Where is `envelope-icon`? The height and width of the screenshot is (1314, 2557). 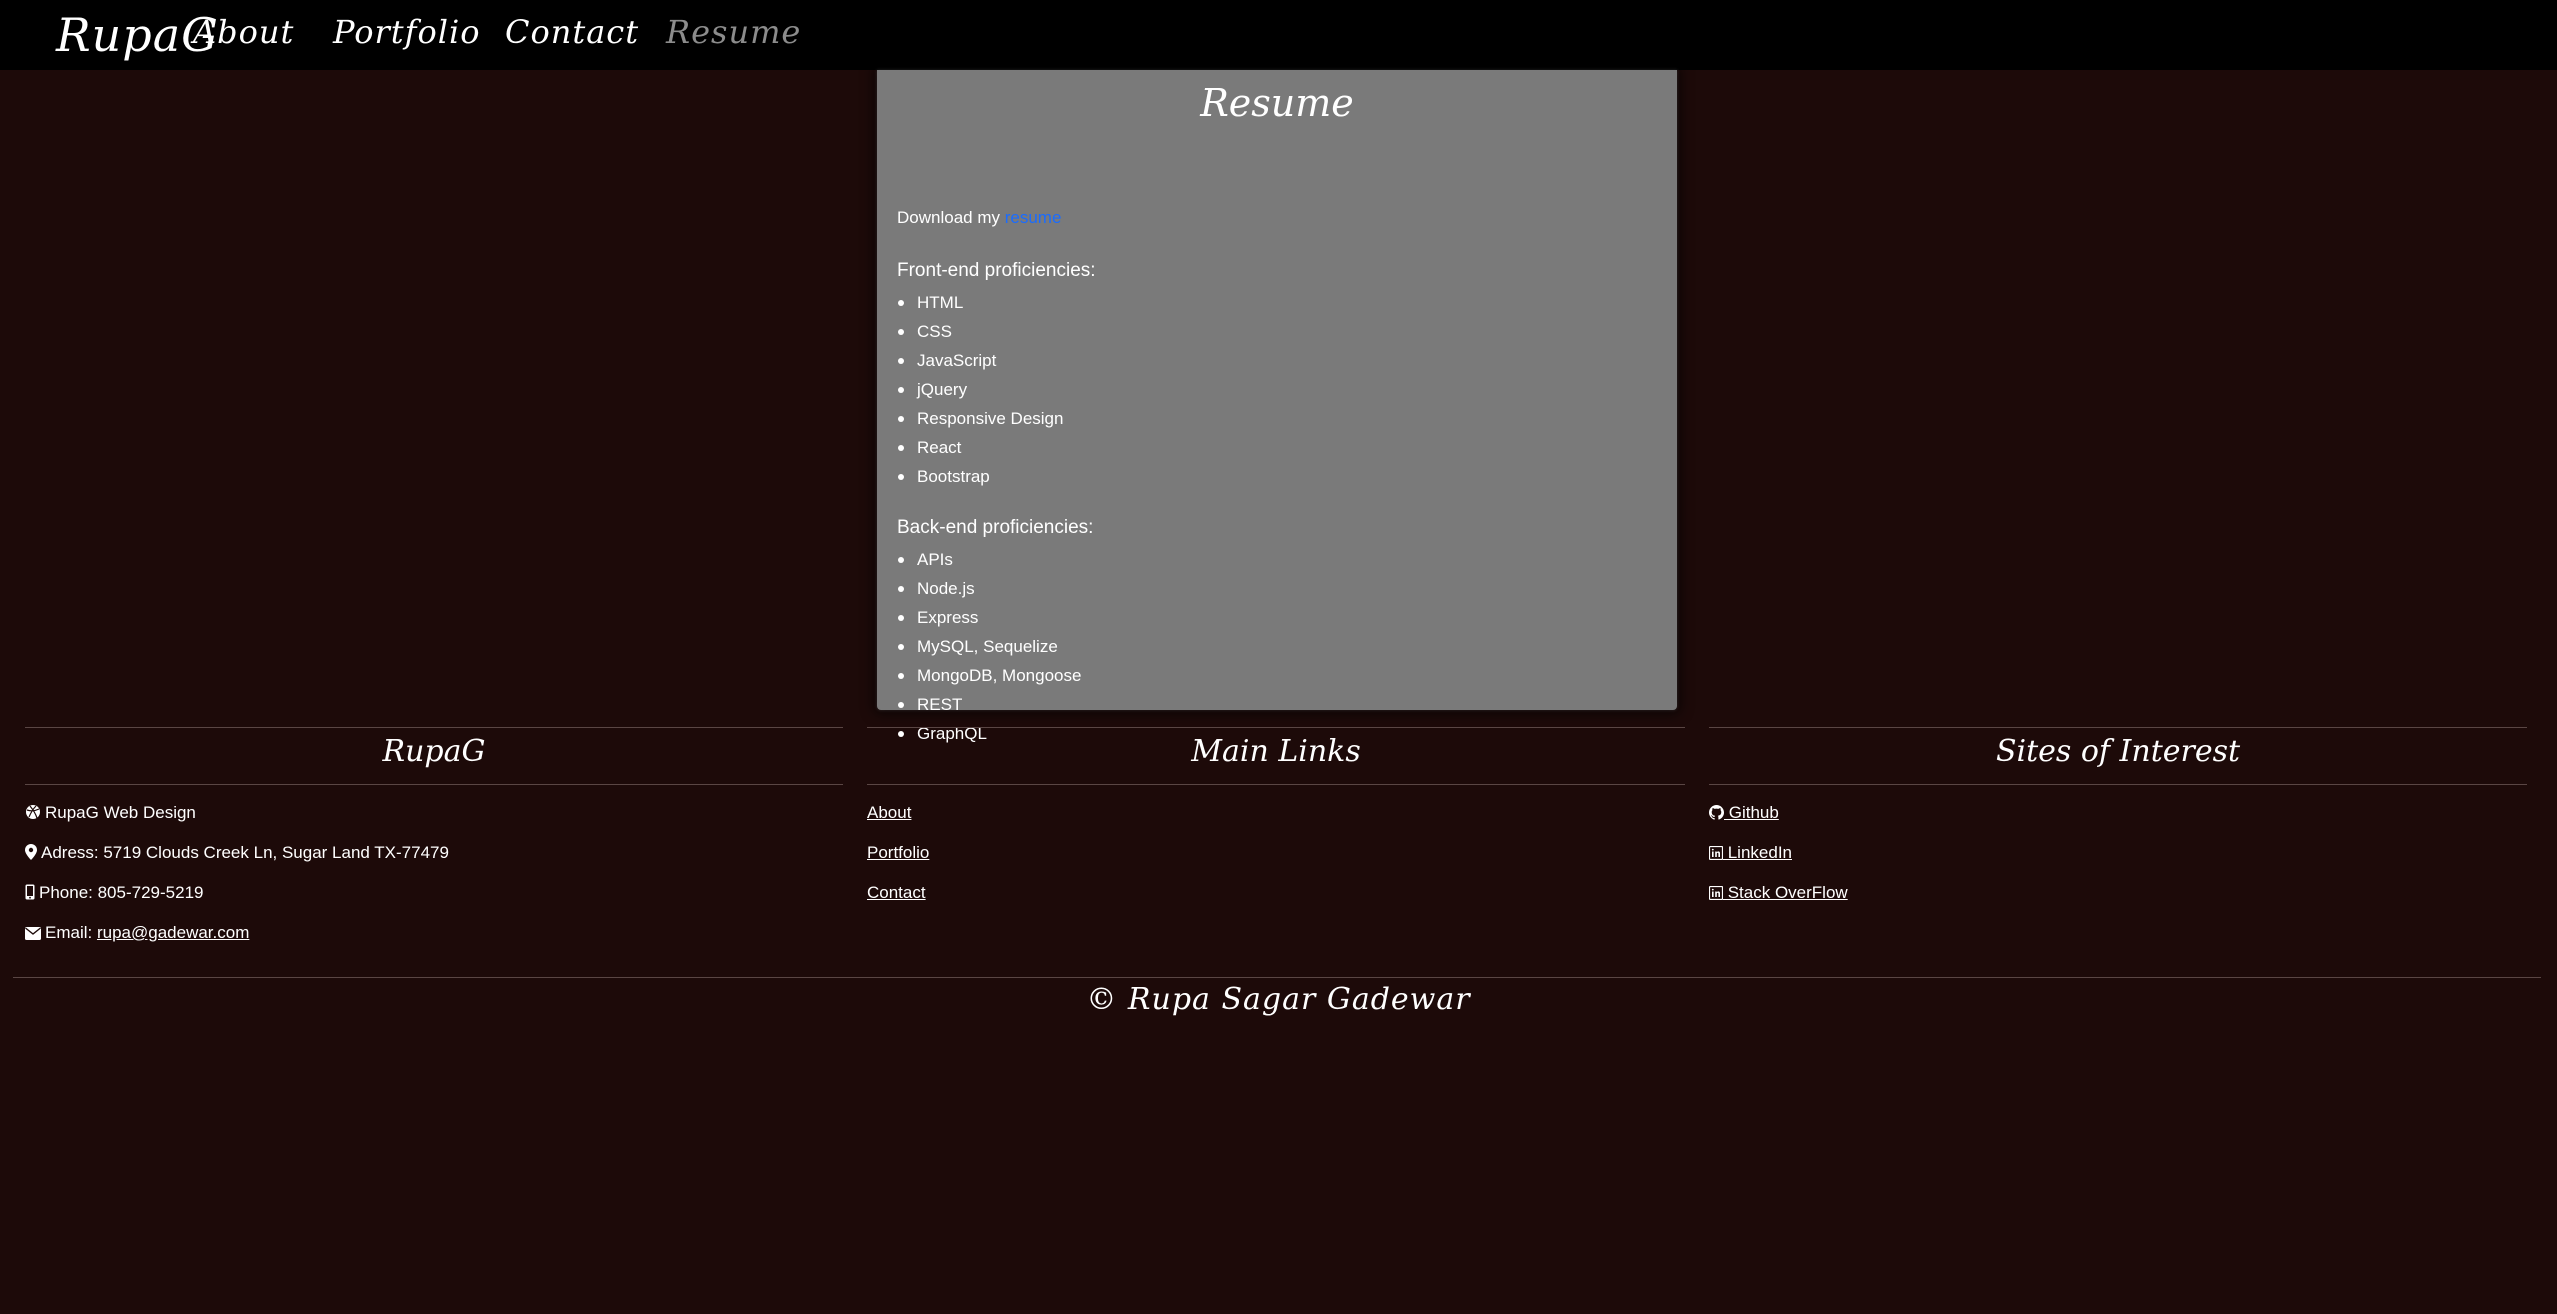 envelope-icon is located at coordinates (33, 933).